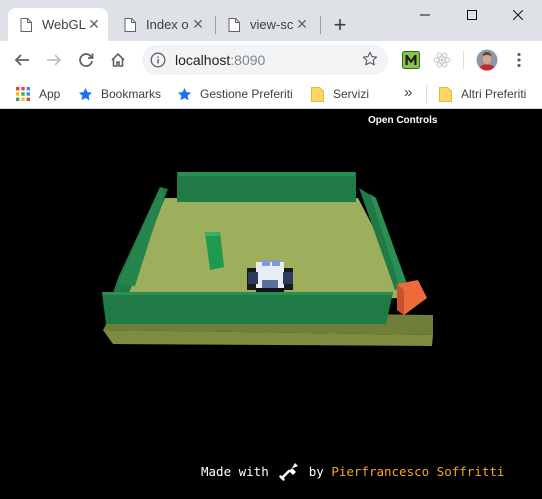  What do you see at coordinates (167, 24) in the screenshot?
I see `tab-title: Index o` at bounding box center [167, 24].